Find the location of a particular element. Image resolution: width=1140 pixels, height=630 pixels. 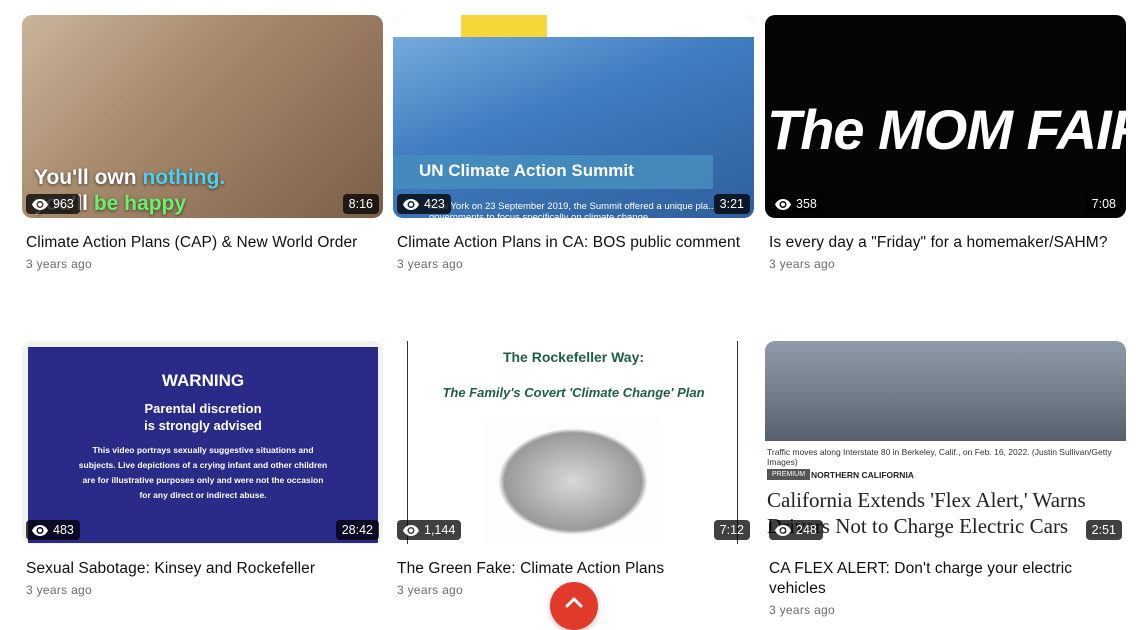

duration-badge: 2:51 is located at coordinates (1103, 530).